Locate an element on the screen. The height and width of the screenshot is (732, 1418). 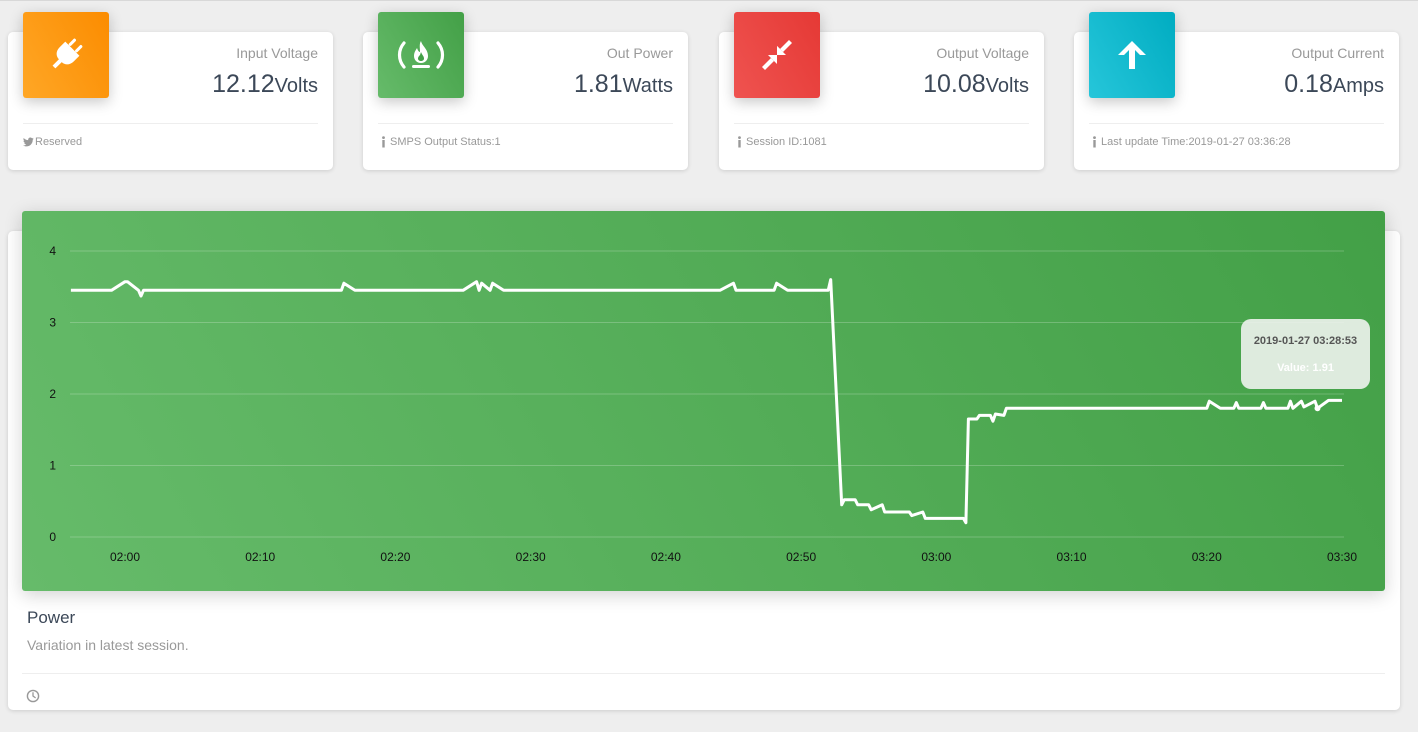
input-voltage-value: 12.12Volts is located at coordinates (265, 84).